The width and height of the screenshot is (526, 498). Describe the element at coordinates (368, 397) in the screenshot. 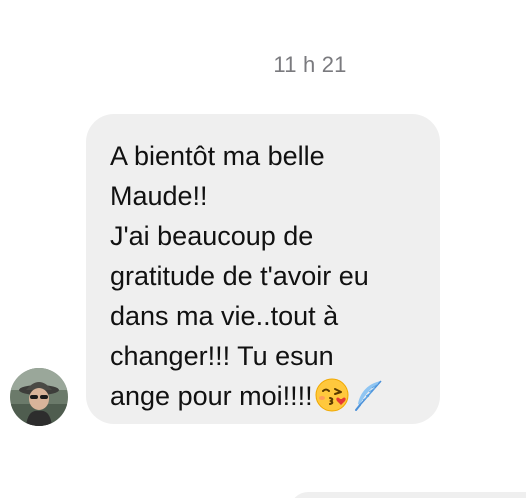

I see `feather-icon` at that location.